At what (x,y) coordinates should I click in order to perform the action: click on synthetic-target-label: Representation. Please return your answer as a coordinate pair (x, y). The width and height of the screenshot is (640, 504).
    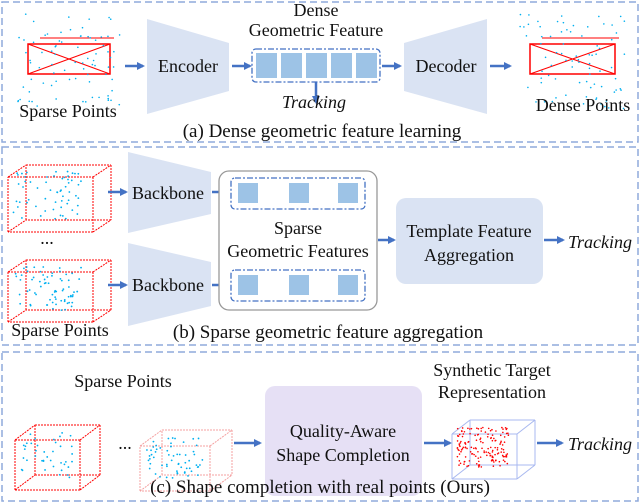
    Looking at the image, I should click on (492, 392).